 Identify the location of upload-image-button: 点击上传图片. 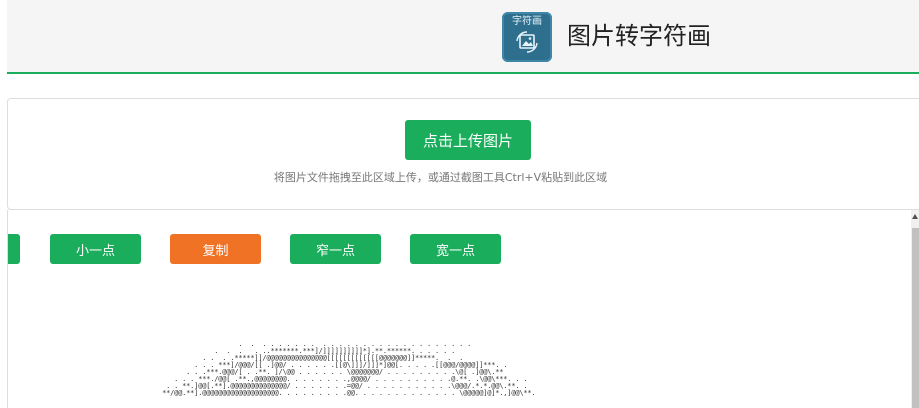
(468, 140).